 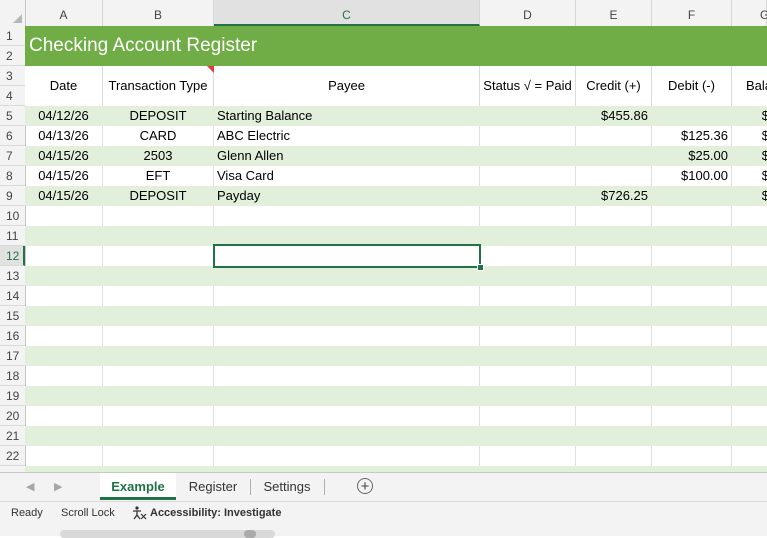 I want to click on cell-payee: Starting Balance, so click(x=347, y=116).